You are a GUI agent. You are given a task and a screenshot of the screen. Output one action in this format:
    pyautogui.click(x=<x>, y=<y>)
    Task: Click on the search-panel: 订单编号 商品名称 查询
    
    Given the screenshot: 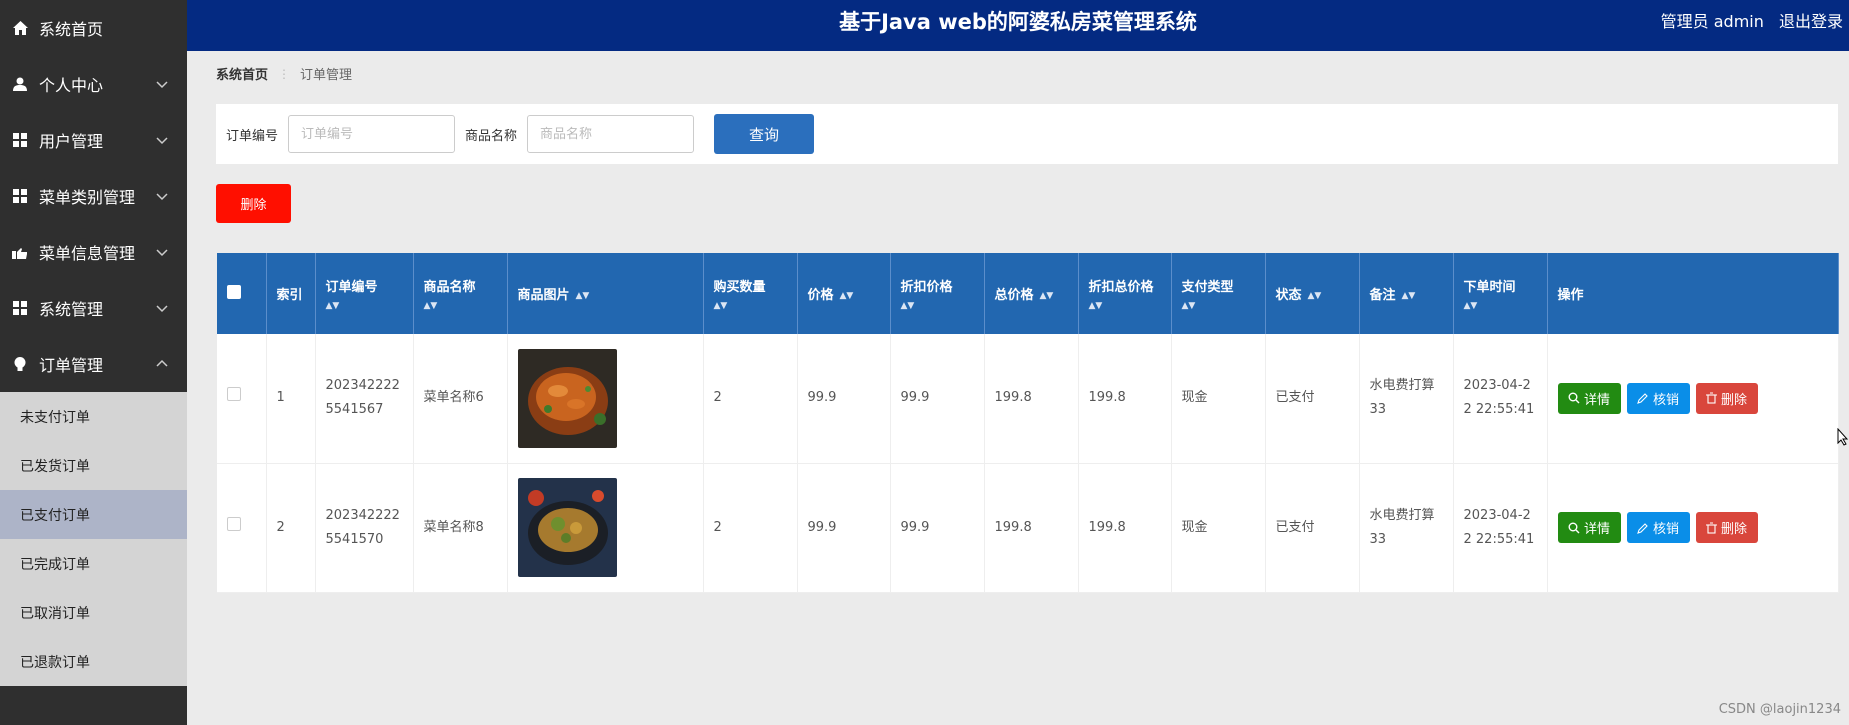 What is the action you would take?
    pyautogui.click(x=1027, y=134)
    